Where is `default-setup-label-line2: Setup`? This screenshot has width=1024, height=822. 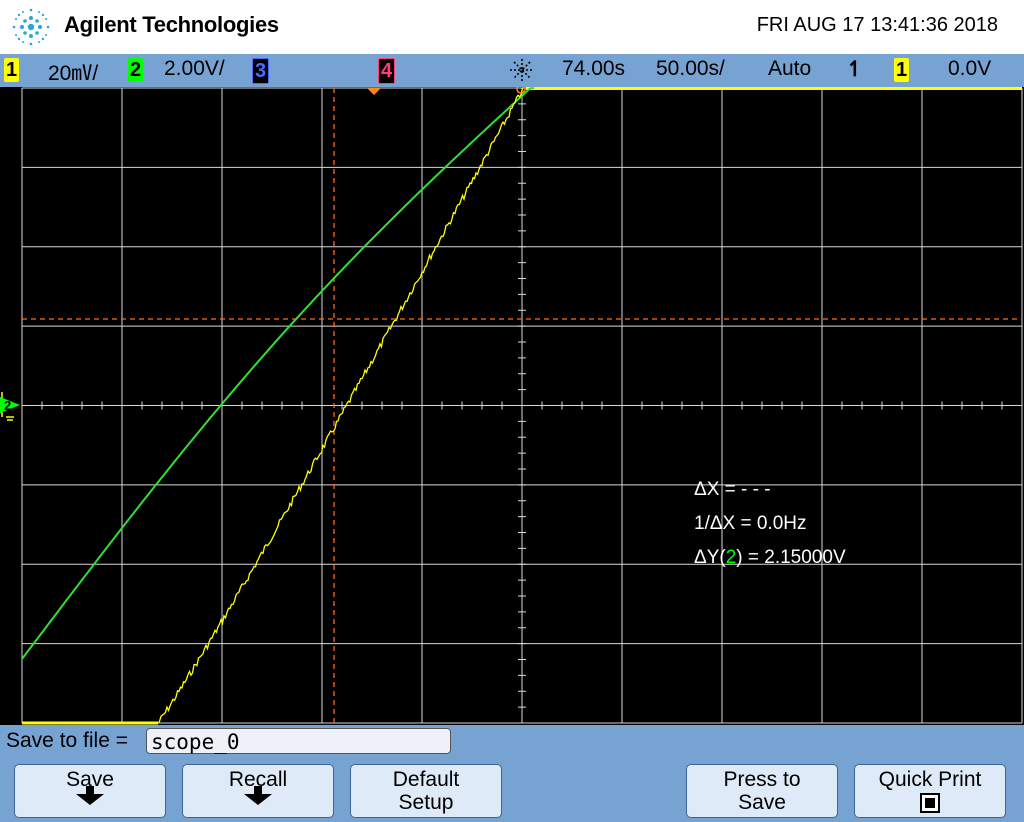
default-setup-label-line2: Setup is located at coordinates (426, 802).